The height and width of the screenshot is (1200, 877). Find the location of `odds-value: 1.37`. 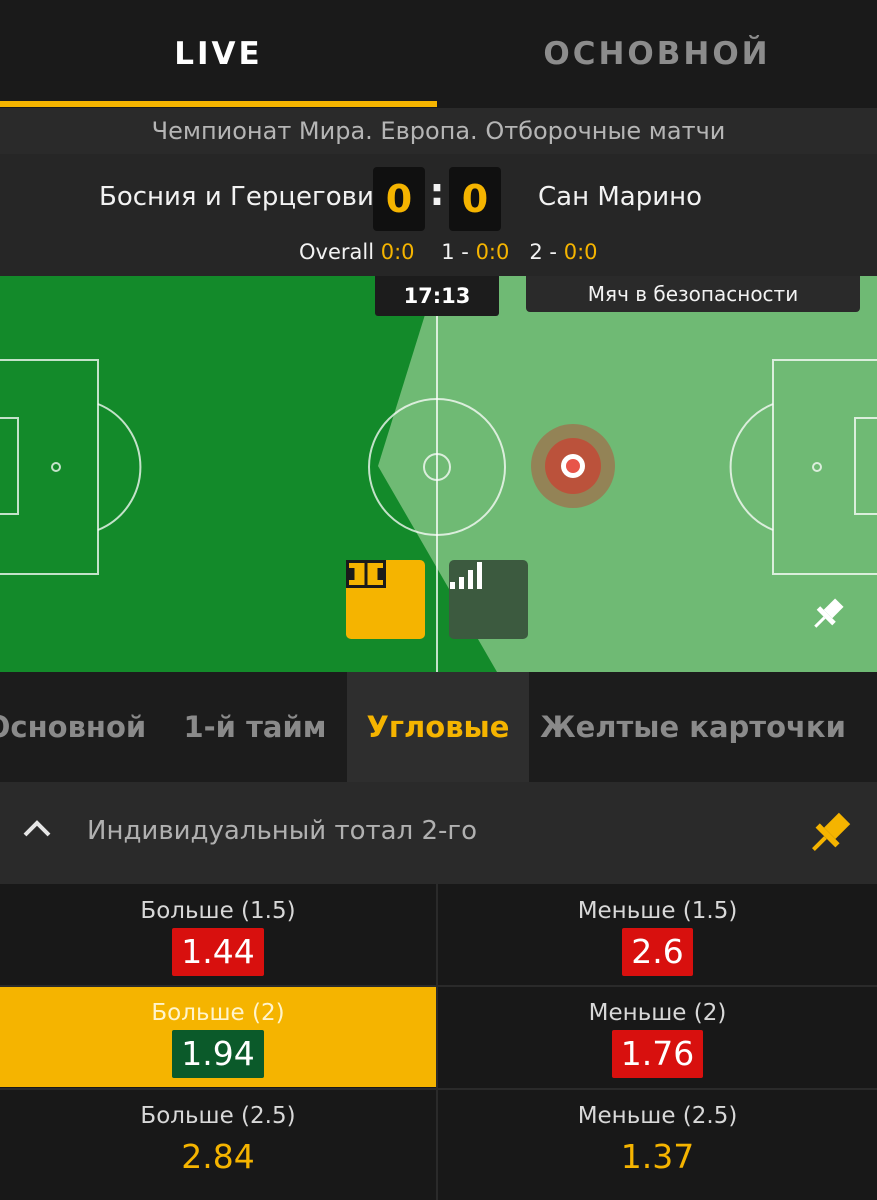

odds-value: 1.37 is located at coordinates (657, 1156).